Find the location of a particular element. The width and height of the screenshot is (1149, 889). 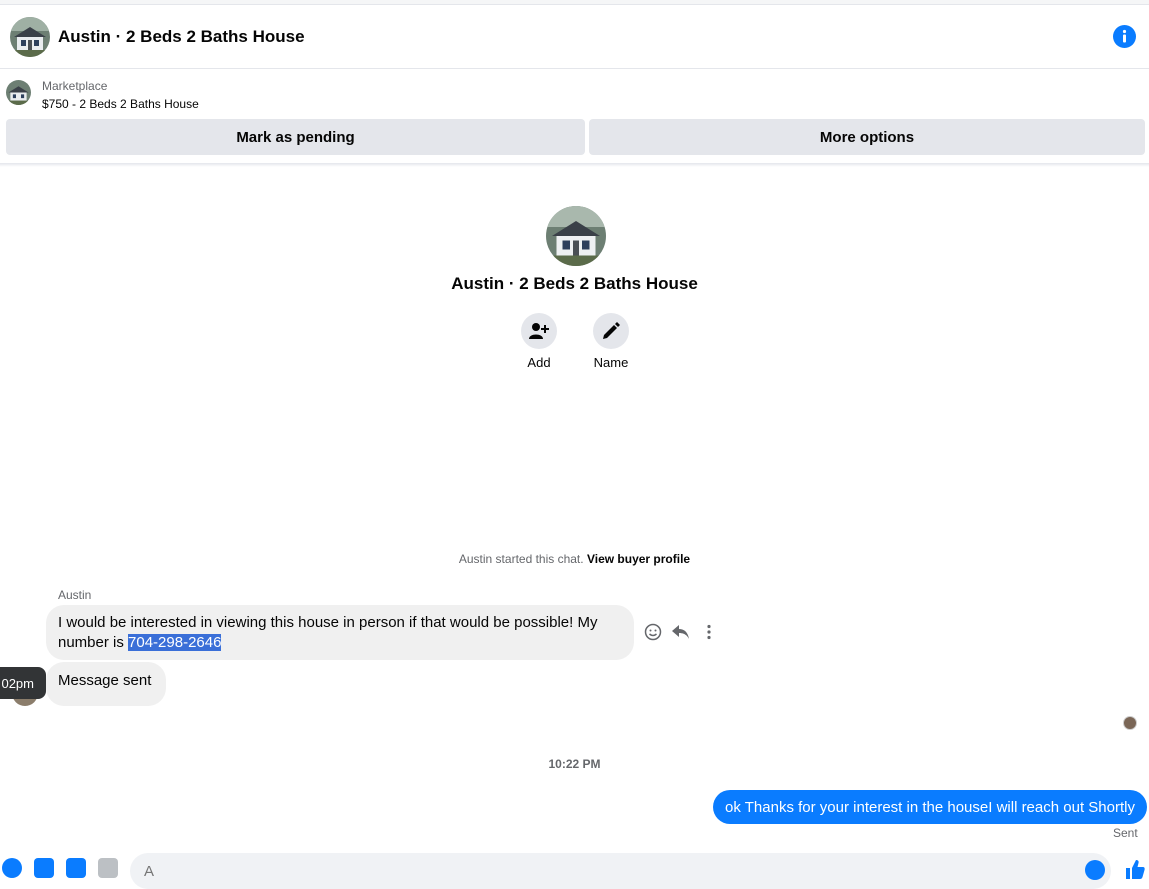

conversation-title: Austin · 2 Beds 2 Baths House is located at coordinates (181, 36).